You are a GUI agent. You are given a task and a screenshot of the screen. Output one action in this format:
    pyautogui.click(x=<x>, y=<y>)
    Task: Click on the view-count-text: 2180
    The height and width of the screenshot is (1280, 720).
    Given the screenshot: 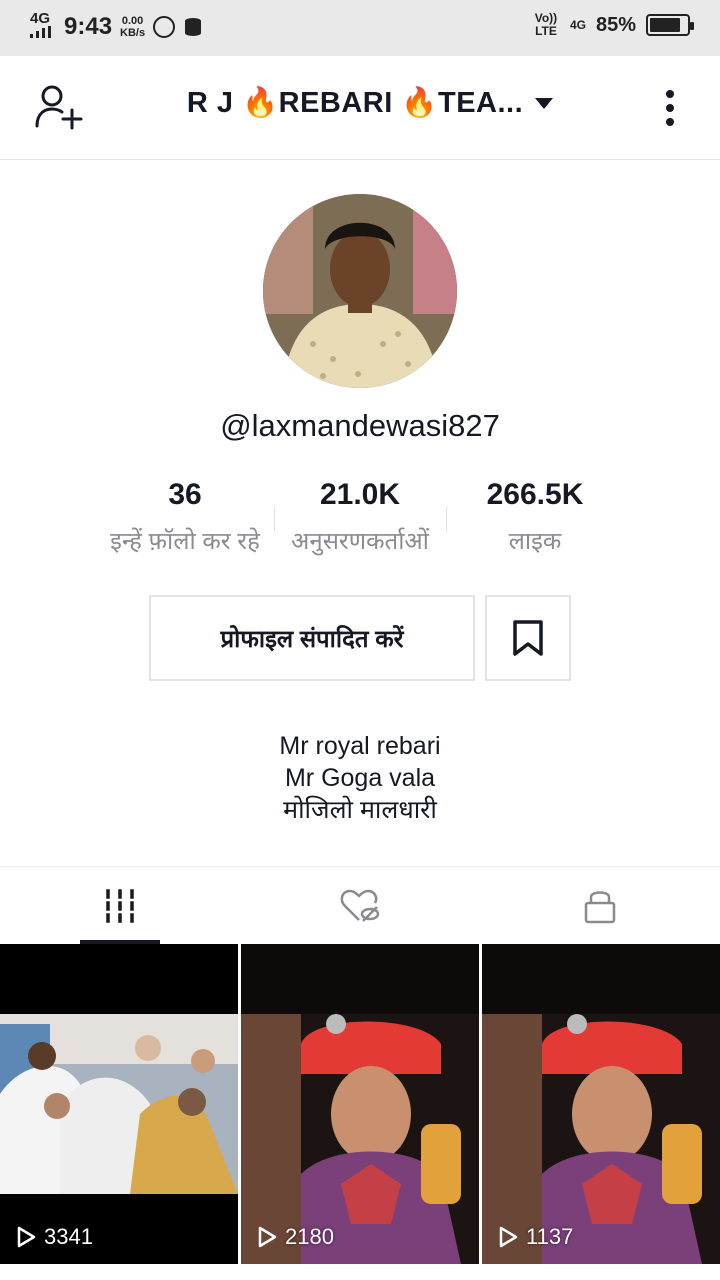 What is the action you would take?
    pyautogui.click(x=309, y=1236)
    